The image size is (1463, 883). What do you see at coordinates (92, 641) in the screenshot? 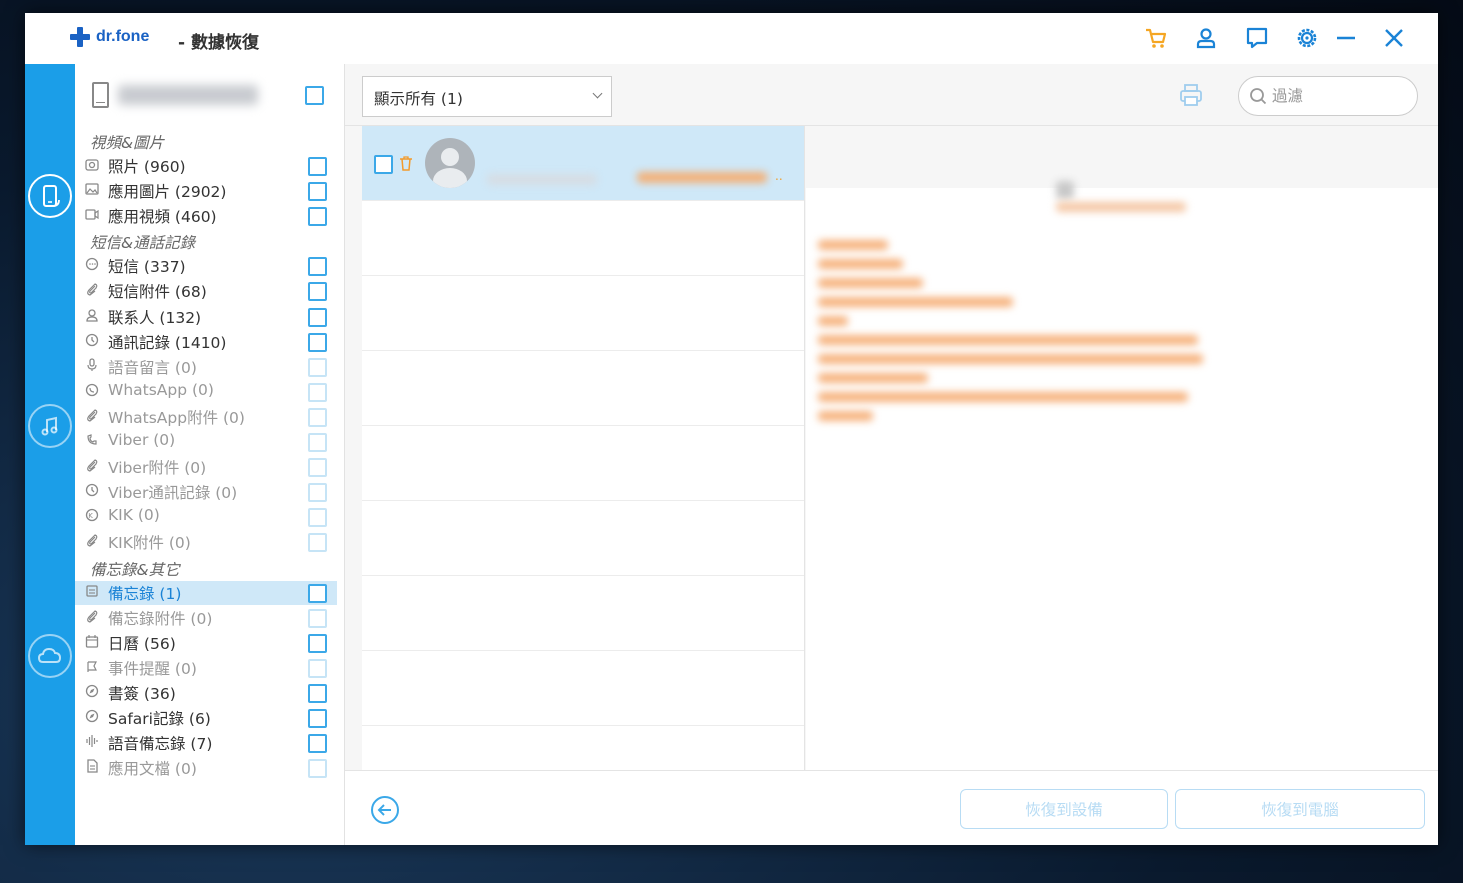
I see `calendar-icon` at bounding box center [92, 641].